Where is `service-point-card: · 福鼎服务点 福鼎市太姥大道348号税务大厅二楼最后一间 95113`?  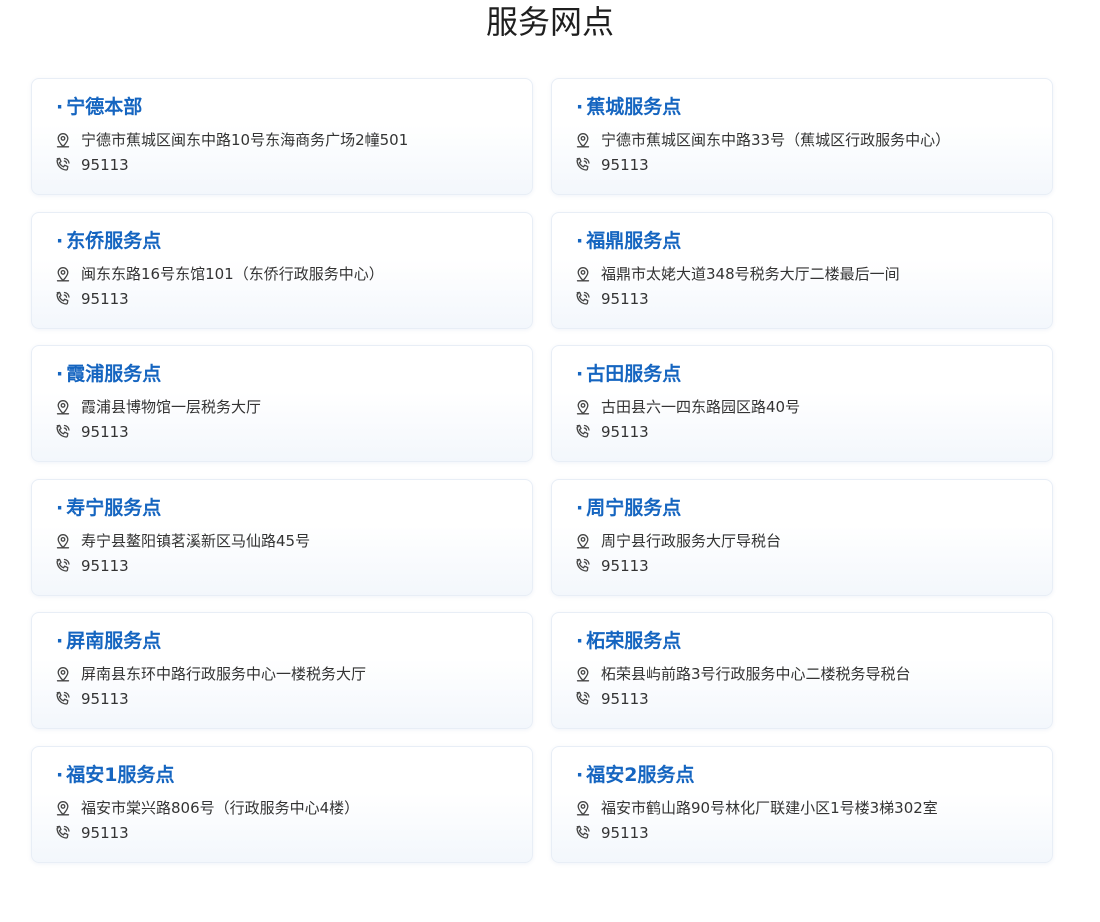
service-point-card: · 福鼎服务点 福鼎市太姥大道348号税务大厅二楼最后一间 95113 is located at coordinates (802, 270).